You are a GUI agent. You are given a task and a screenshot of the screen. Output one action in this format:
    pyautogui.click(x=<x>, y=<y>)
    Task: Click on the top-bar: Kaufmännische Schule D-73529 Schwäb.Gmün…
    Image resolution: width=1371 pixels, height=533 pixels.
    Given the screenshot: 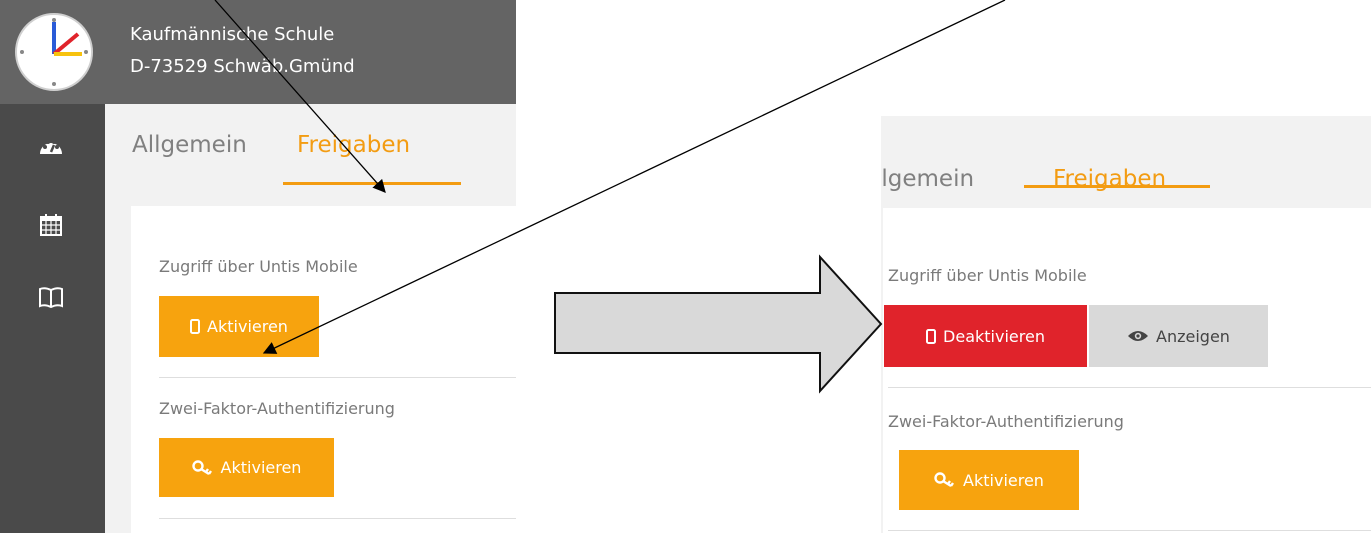 What is the action you would take?
    pyautogui.click(x=258, y=52)
    